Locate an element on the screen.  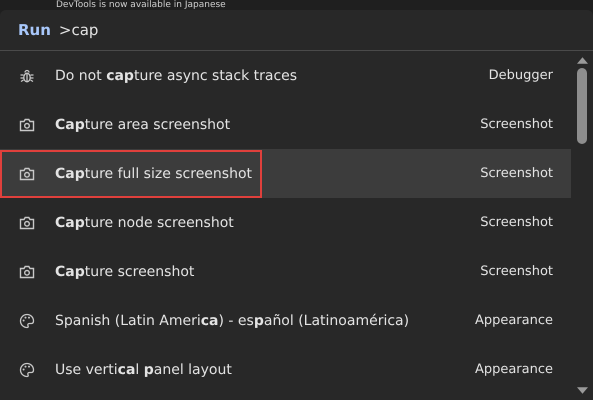
scroll-up-icon is located at coordinates (582, 60).